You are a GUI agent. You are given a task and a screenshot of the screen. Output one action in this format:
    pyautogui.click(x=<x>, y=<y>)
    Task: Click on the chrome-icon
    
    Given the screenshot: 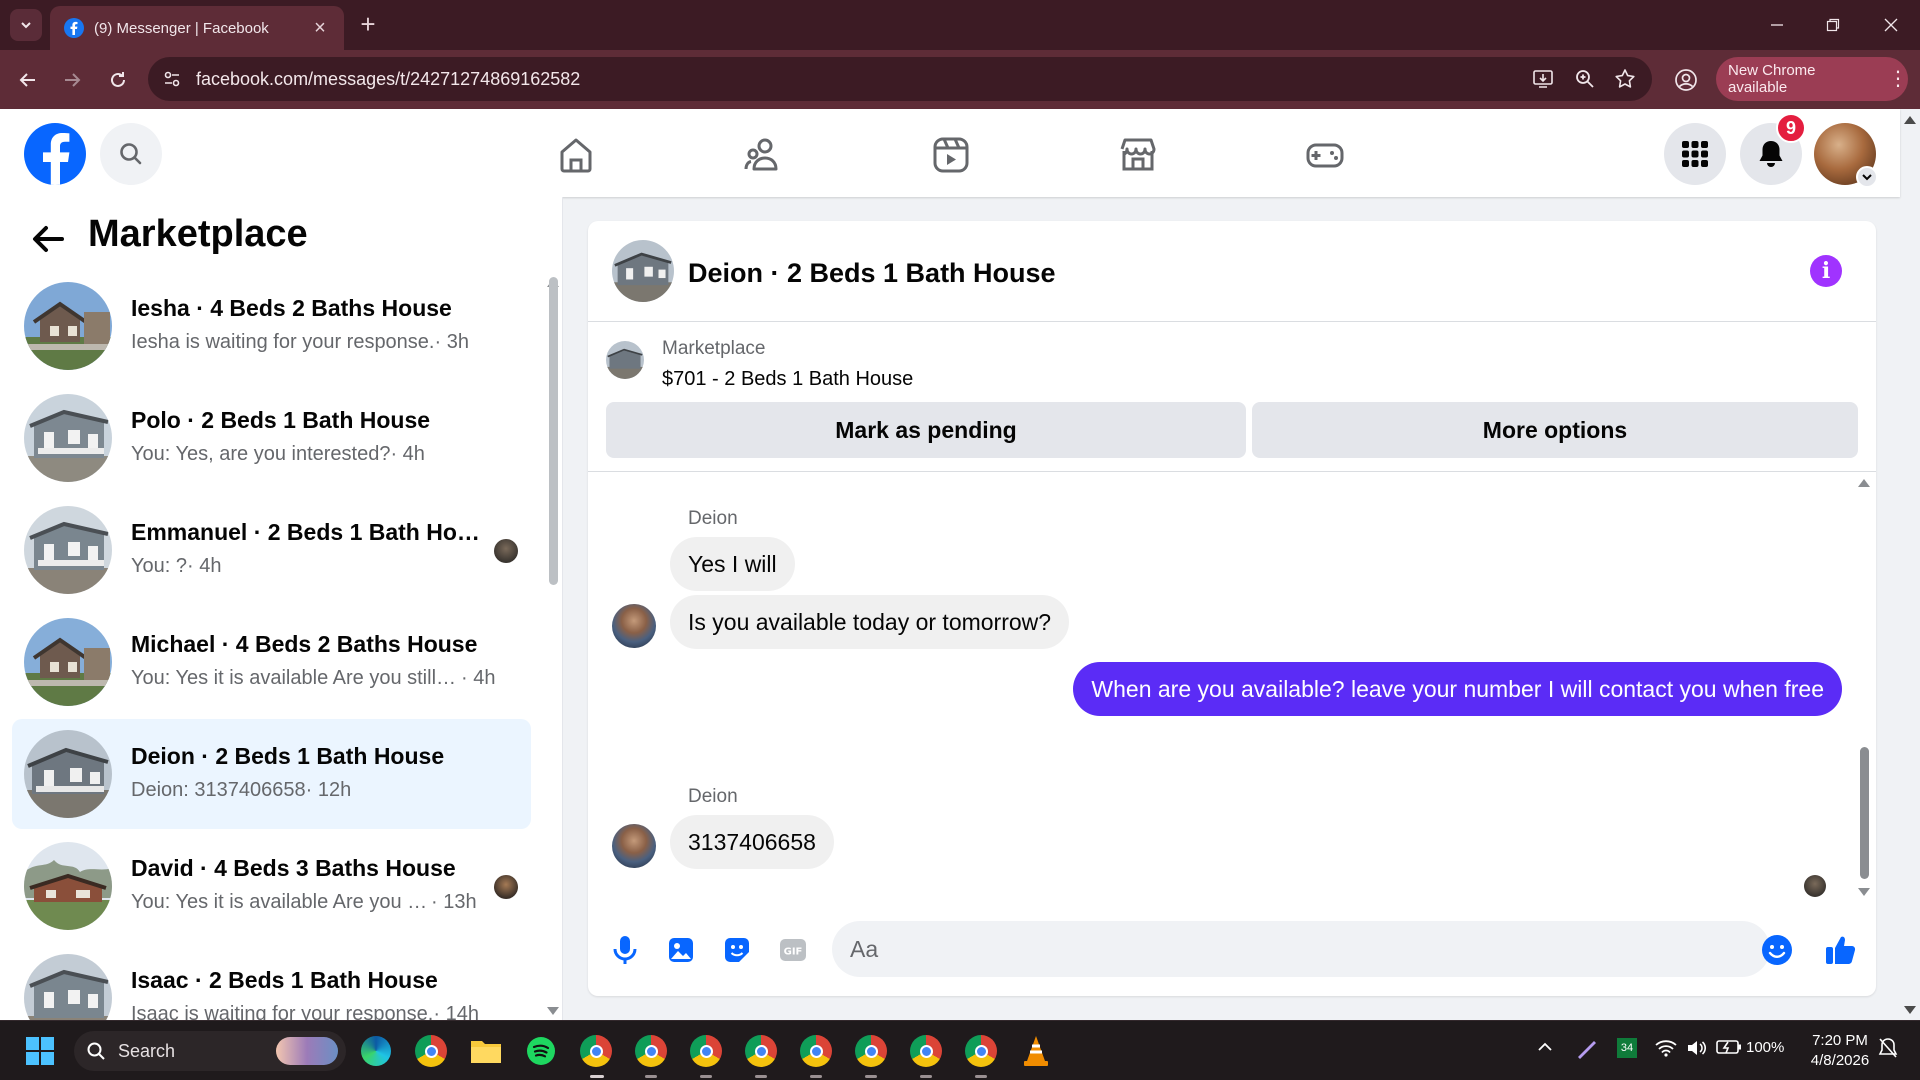 What is the action you would take?
    pyautogui.click(x=706, y=1051)
    